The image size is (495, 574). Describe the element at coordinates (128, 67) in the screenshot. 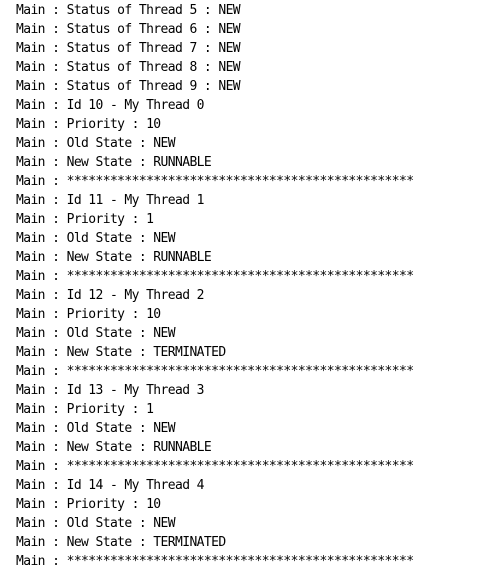

I see `console-line: Main : Status of Thread 8 : NEW` at that location.